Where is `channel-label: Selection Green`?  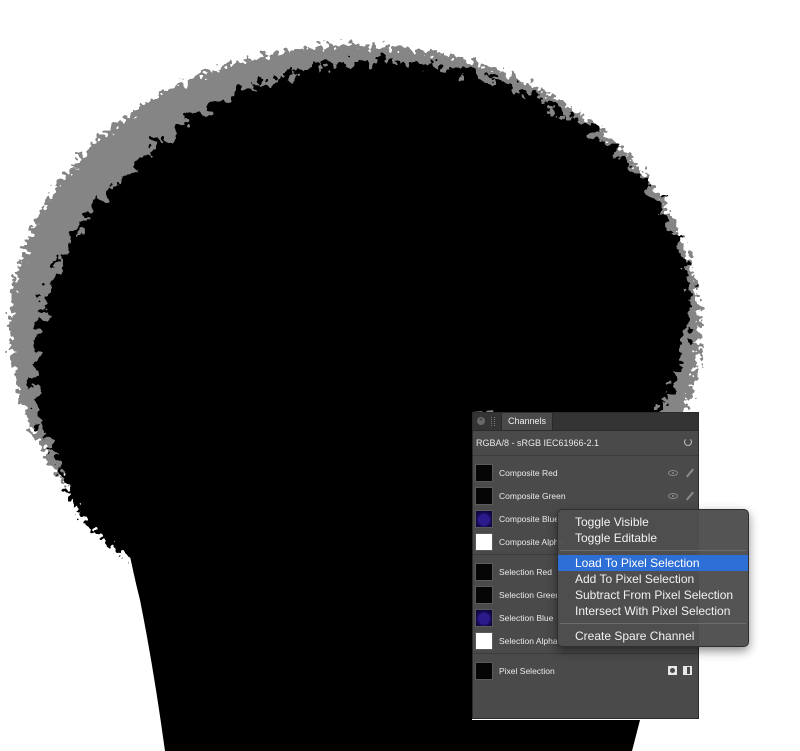 channel-label: Selection Green is located at coordinates (529, 595).